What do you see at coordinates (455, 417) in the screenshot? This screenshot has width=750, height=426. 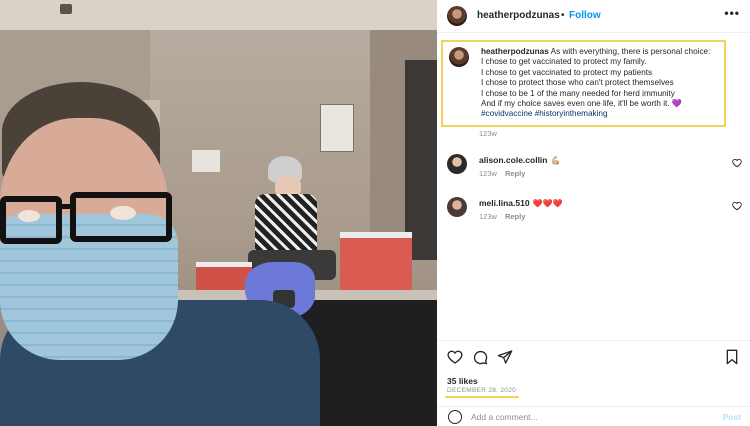 I see `emoji-picker-icon` at bounding box center [455, 417].